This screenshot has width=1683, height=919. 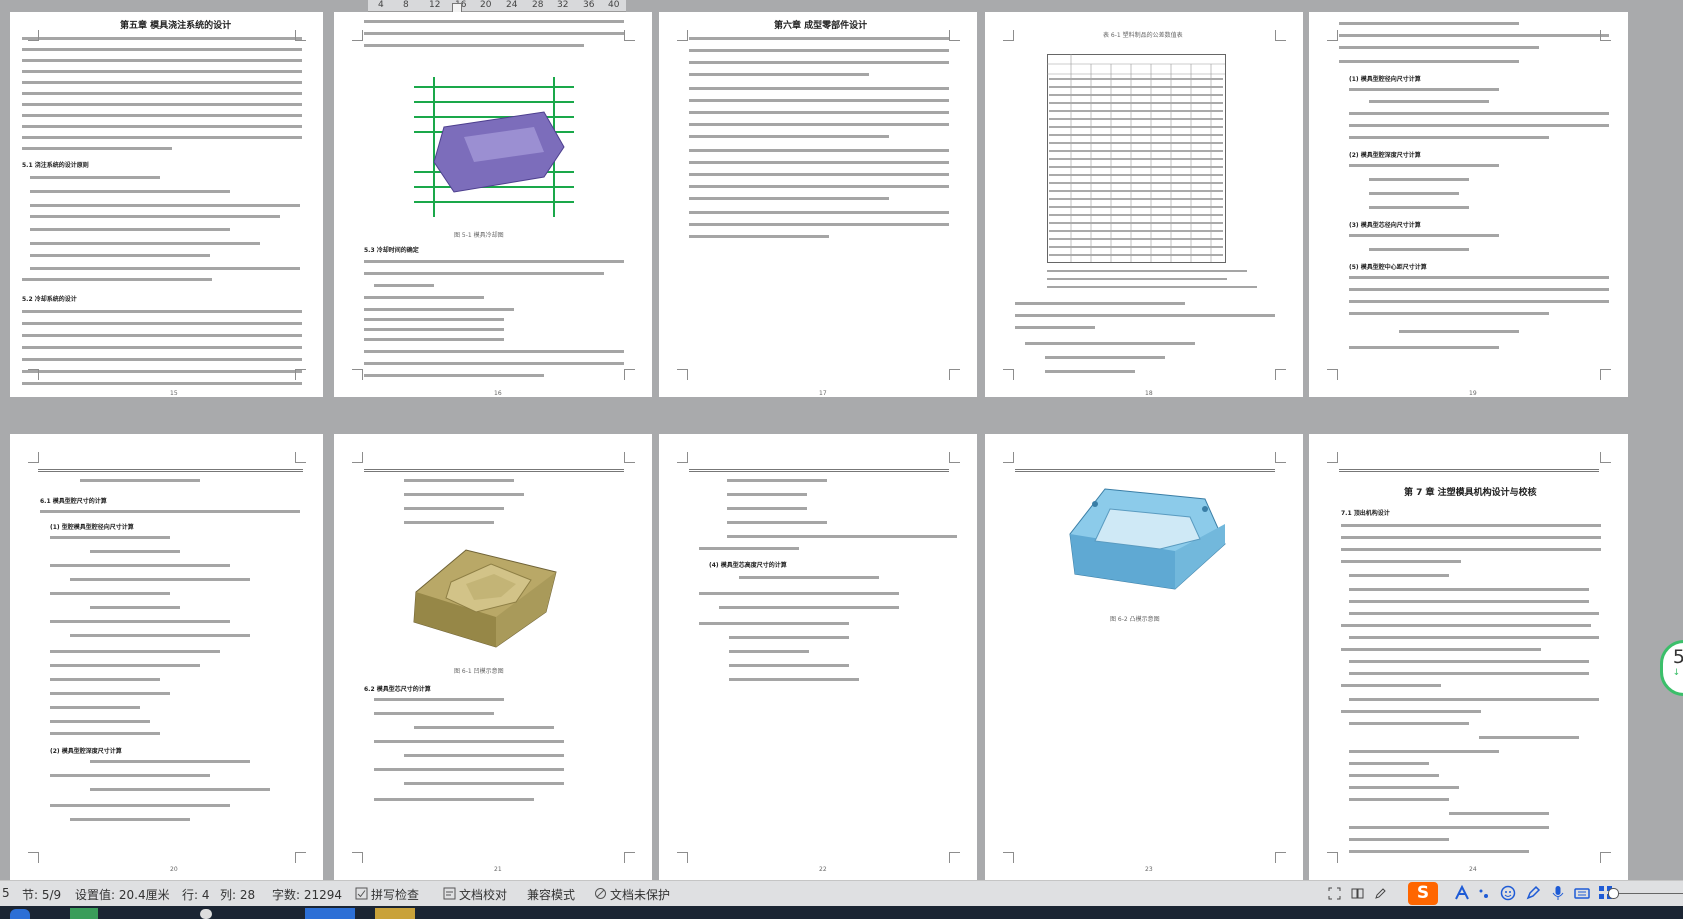 I want to click on figure-caption: 图 6-2 凸模示意图, so click(x=1135, y=619).